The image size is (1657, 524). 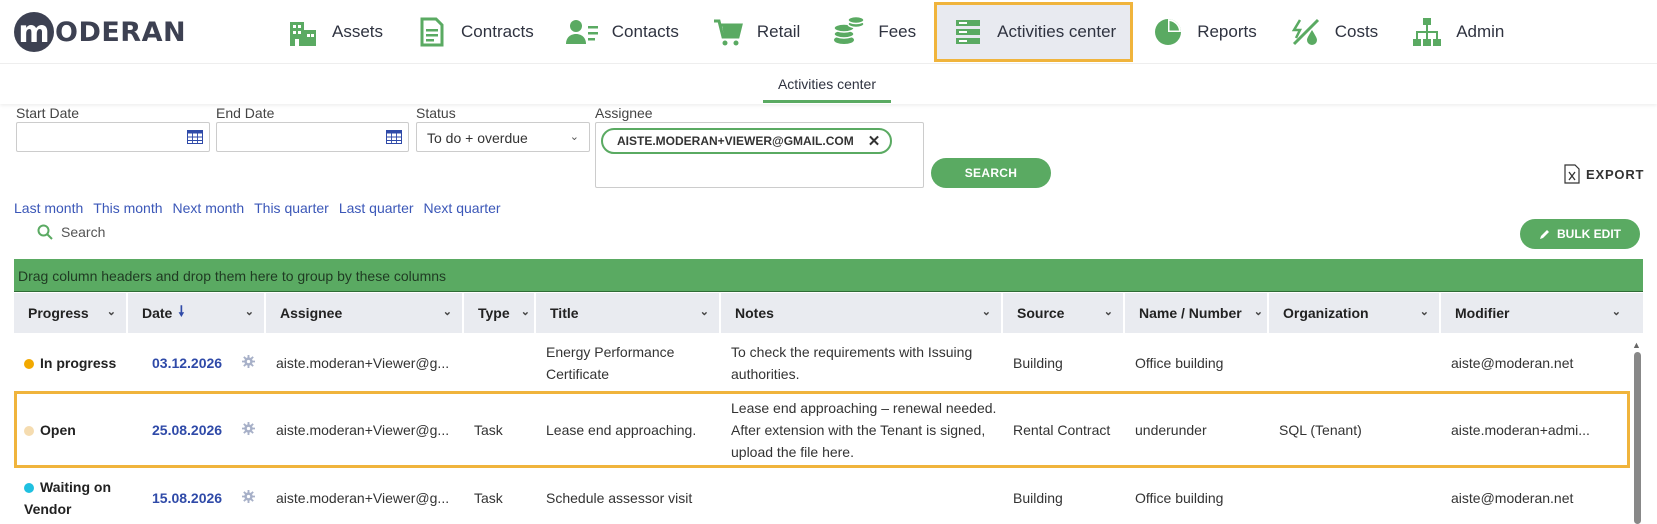 What do you see at coordinates (897, 31) in the screenshot?
I see `nav-fees-label: Fees` at bounding box center [897, 31].